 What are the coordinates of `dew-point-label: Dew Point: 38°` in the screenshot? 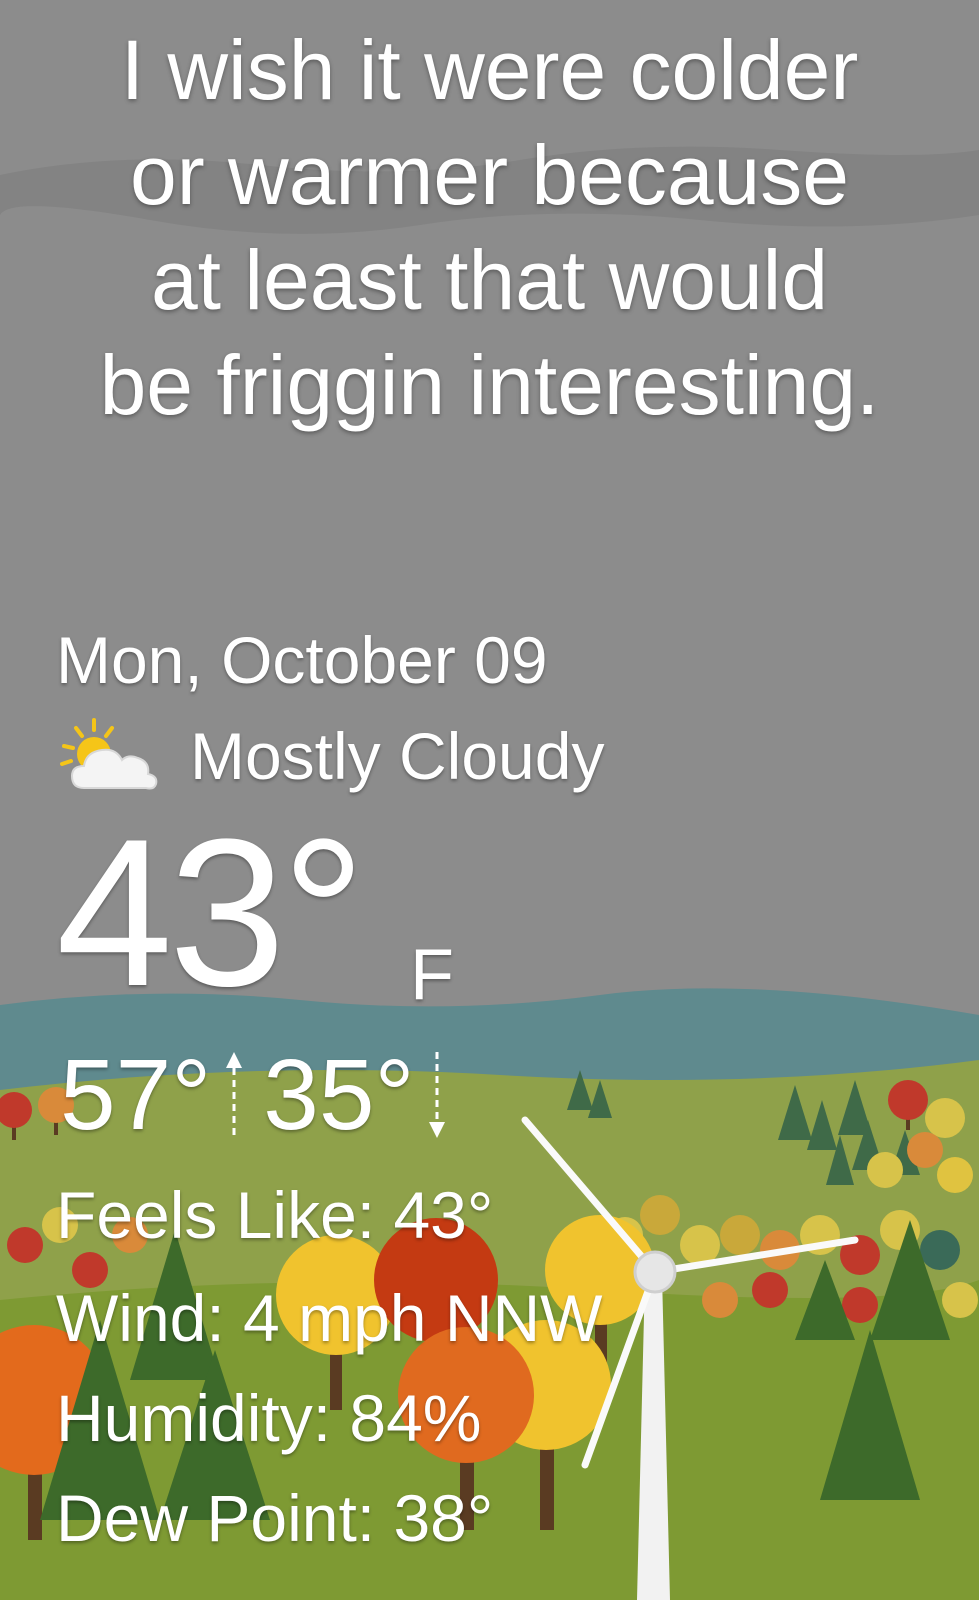 It's located at (275, 1518).